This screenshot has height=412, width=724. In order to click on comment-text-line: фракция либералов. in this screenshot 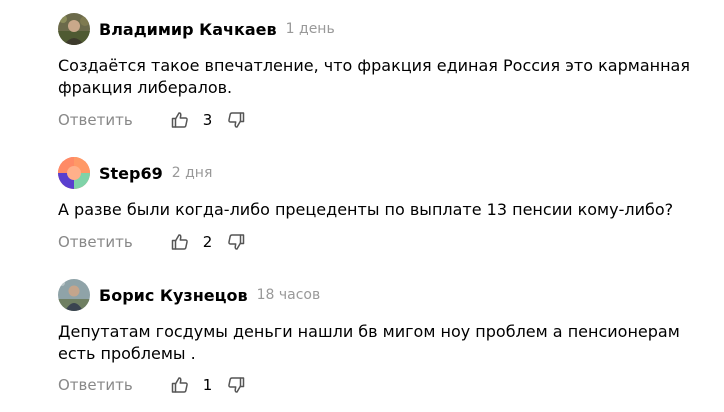, I will do `click(145, 87)`.